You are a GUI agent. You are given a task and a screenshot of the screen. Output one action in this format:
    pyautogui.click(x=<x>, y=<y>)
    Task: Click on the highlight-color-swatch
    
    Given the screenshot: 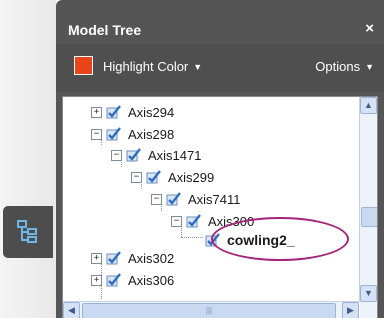 What is the action you would take?
    pyautogui.click(x=83, y=65)
    